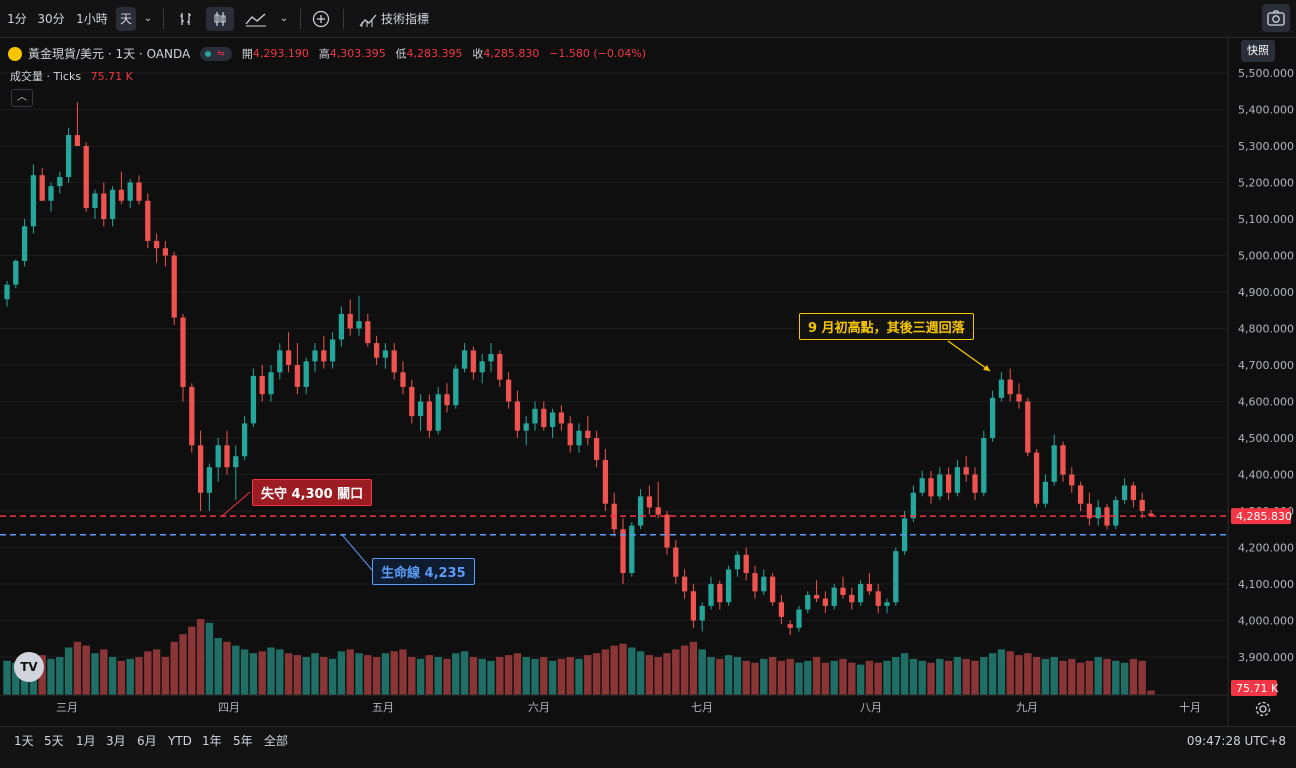  What do you see at coordinates (126, 19) in the screenshot?
I see `interval-day-button: 天` at bounding box center [126, 19].